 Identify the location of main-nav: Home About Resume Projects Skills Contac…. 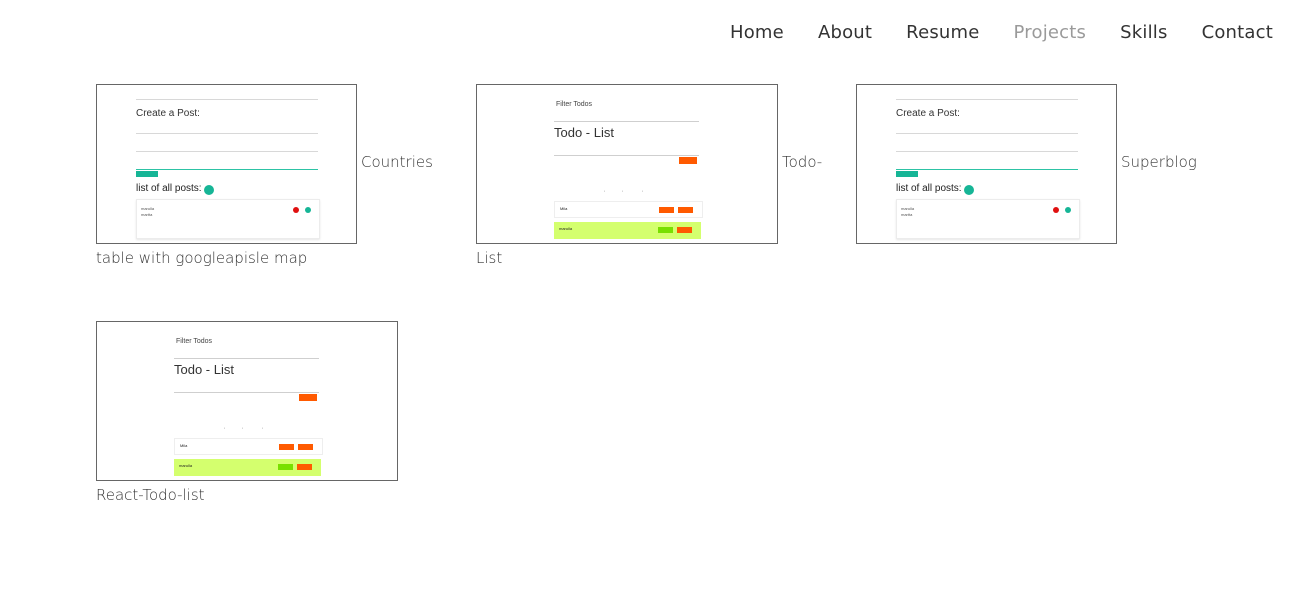
(1001, 32).